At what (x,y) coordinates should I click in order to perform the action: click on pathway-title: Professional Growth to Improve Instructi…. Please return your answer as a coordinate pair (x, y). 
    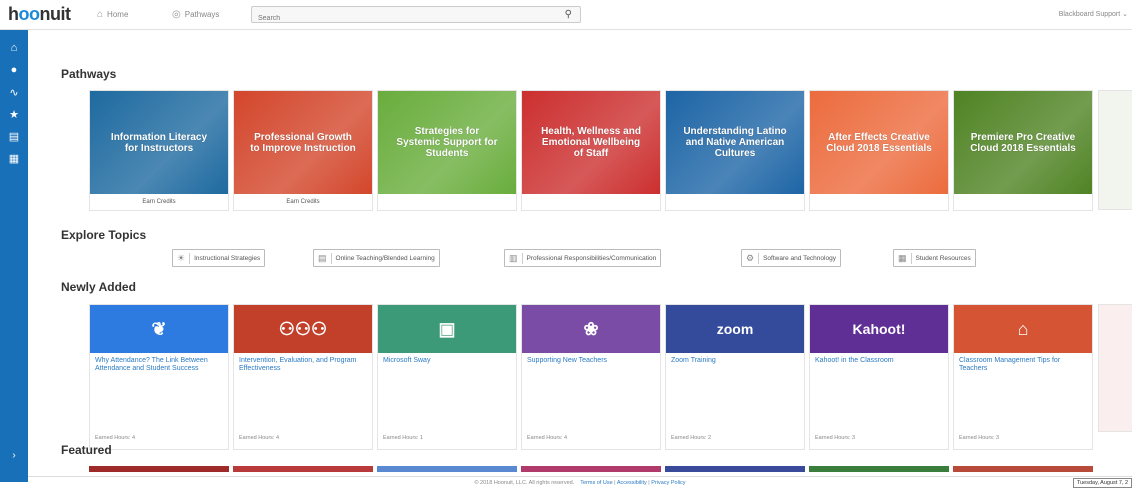
    Looking at the image, I should click on (303, 142).